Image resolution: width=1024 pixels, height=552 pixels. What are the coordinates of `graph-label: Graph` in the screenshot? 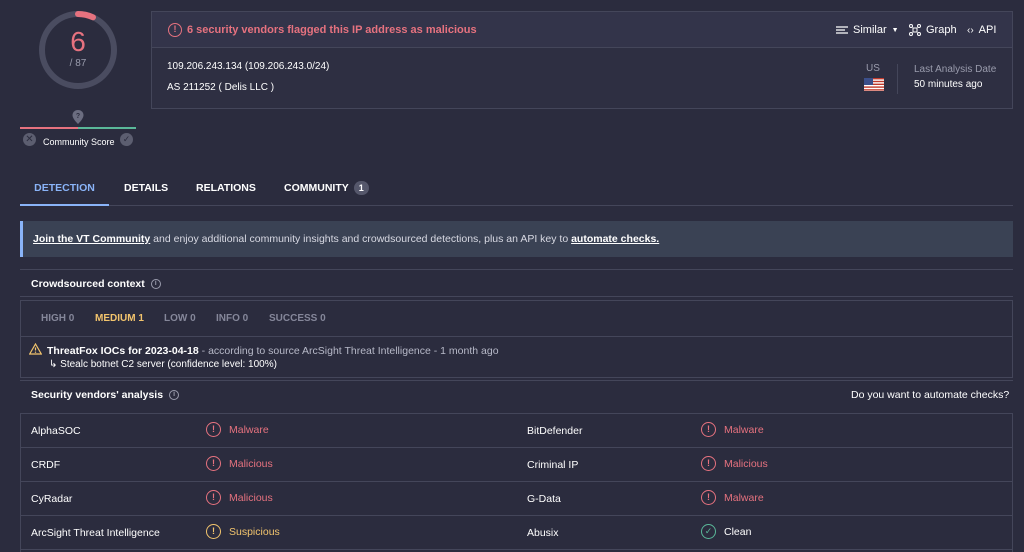 It's located at (941, 30).